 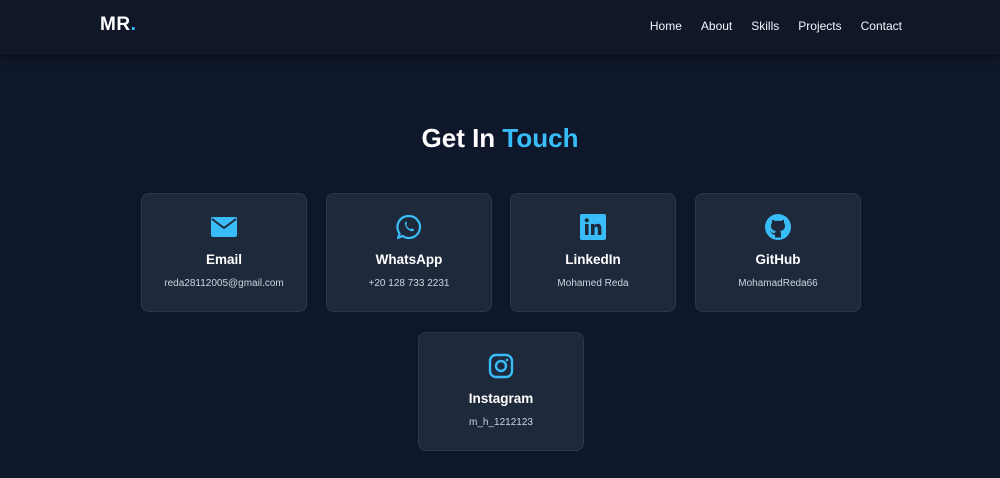 I want to click on nav-link-about: About, so click(x=716, y=26).